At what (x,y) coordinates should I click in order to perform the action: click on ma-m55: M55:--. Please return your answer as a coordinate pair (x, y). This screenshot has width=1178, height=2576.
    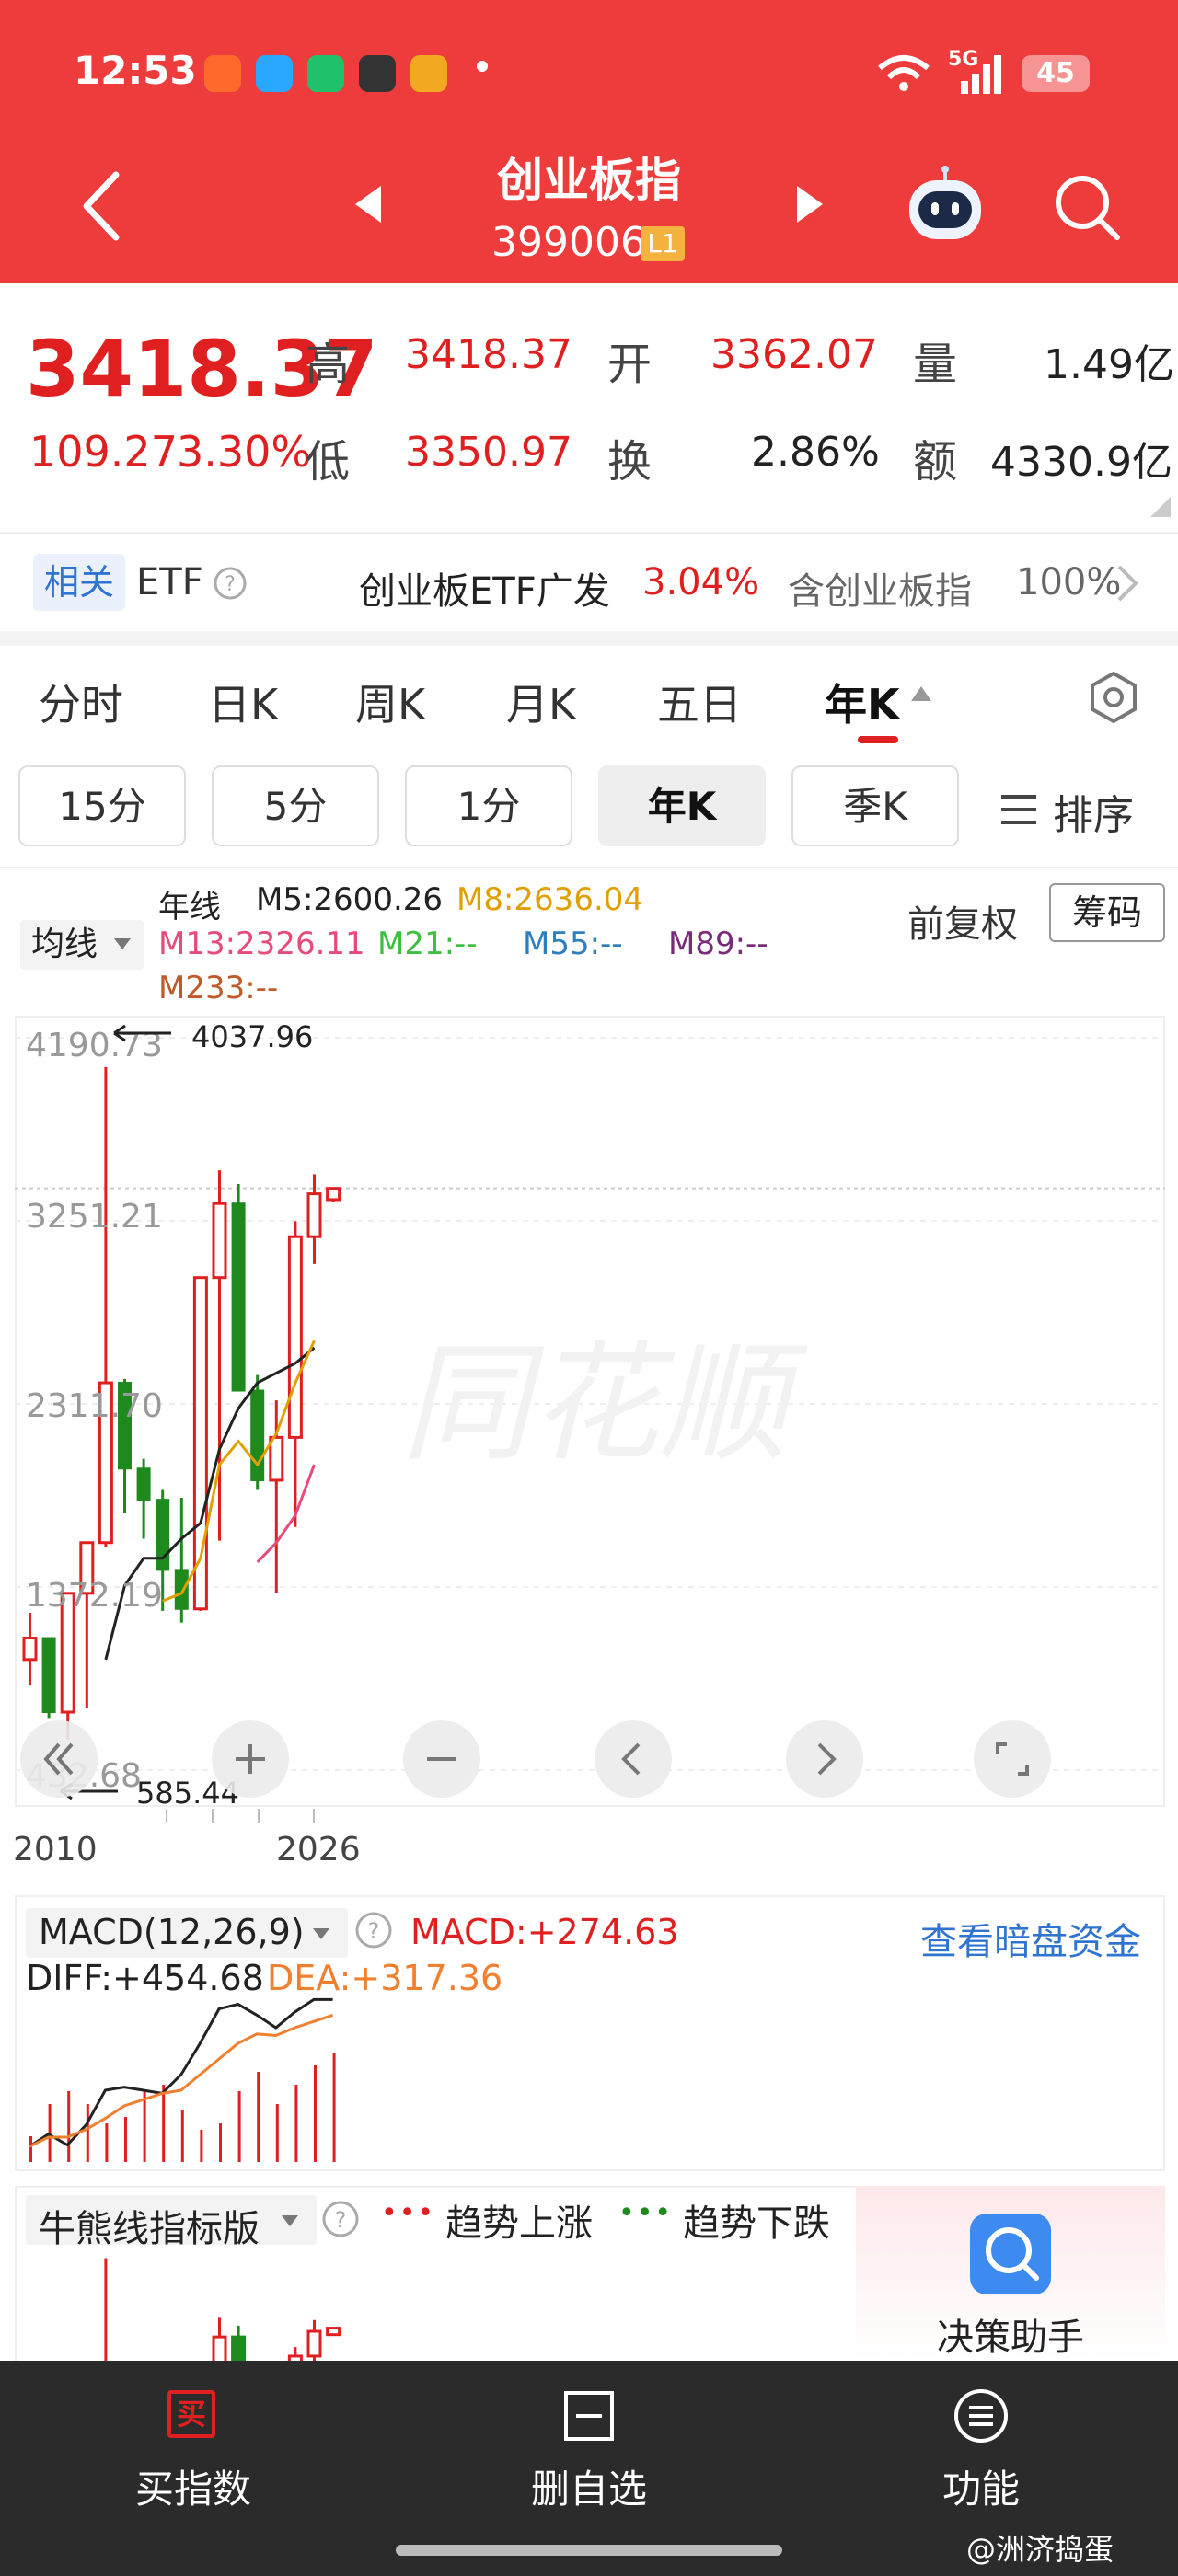
    Looking at the image, I should click on (573, 944).